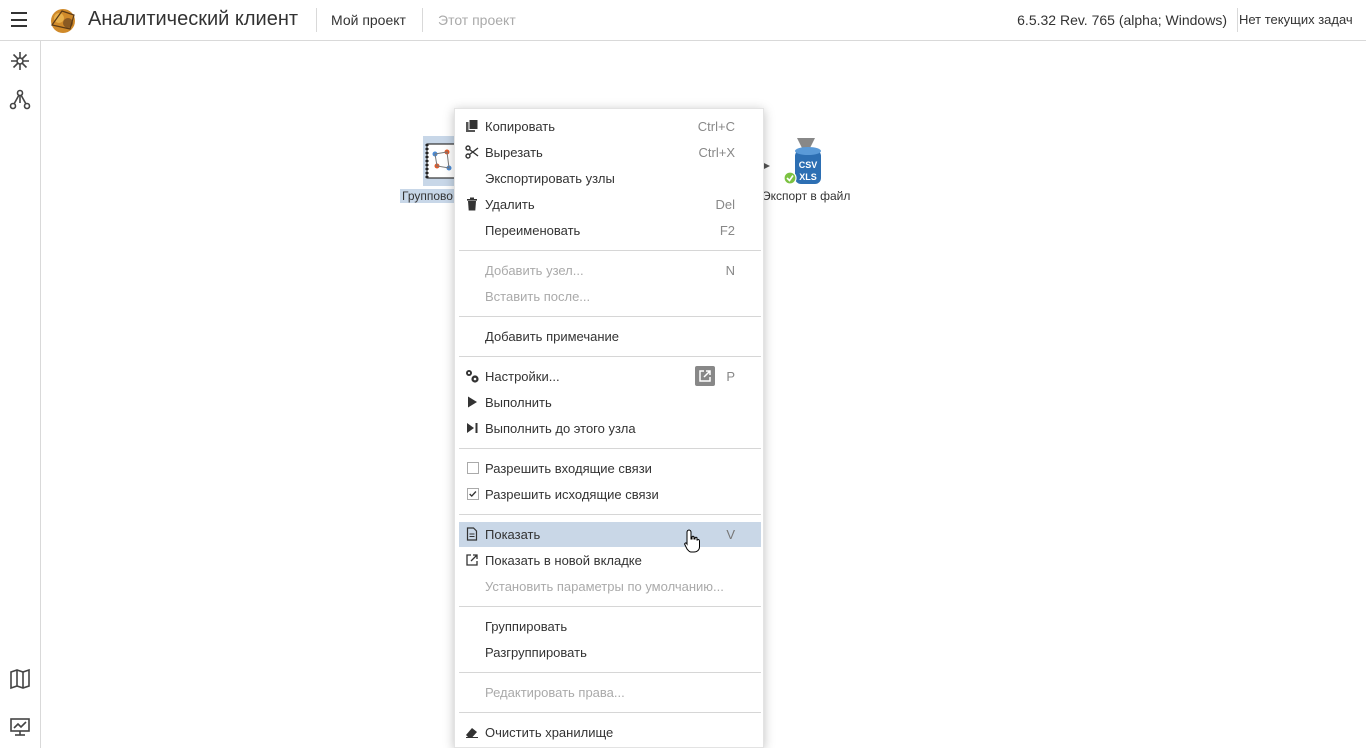  What do you see at coordinates (472, 733) in the screenshot?
I see `eraser-icon` at bounding box center [472, 733].